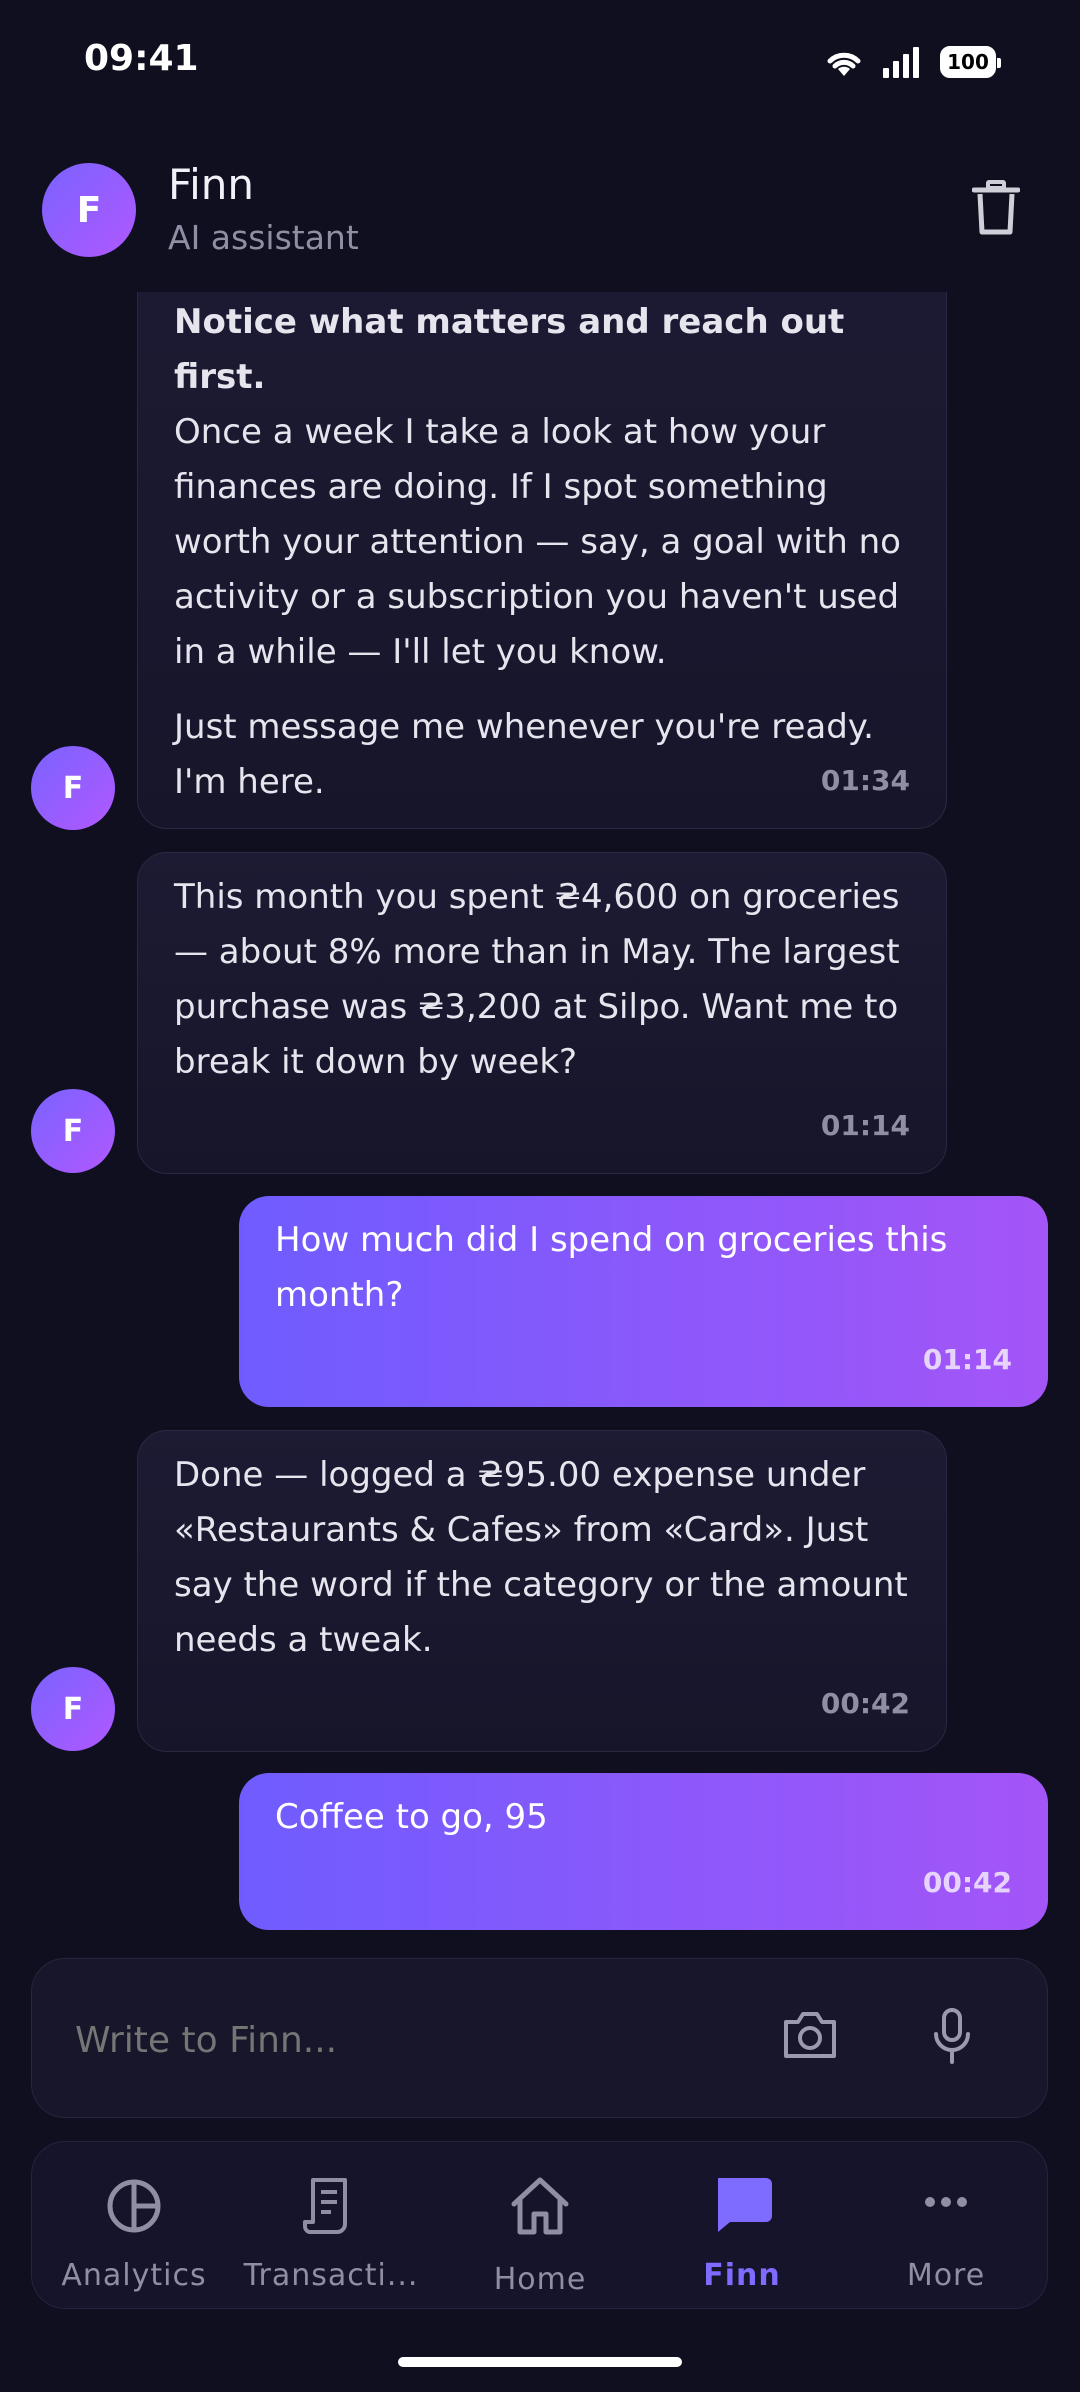 This screenshot has width=1080, height=2392. What do you see at coordinates (865, 780) in the screenshot?
I see `message-time: 01:34` at bounding box center [865, 780].